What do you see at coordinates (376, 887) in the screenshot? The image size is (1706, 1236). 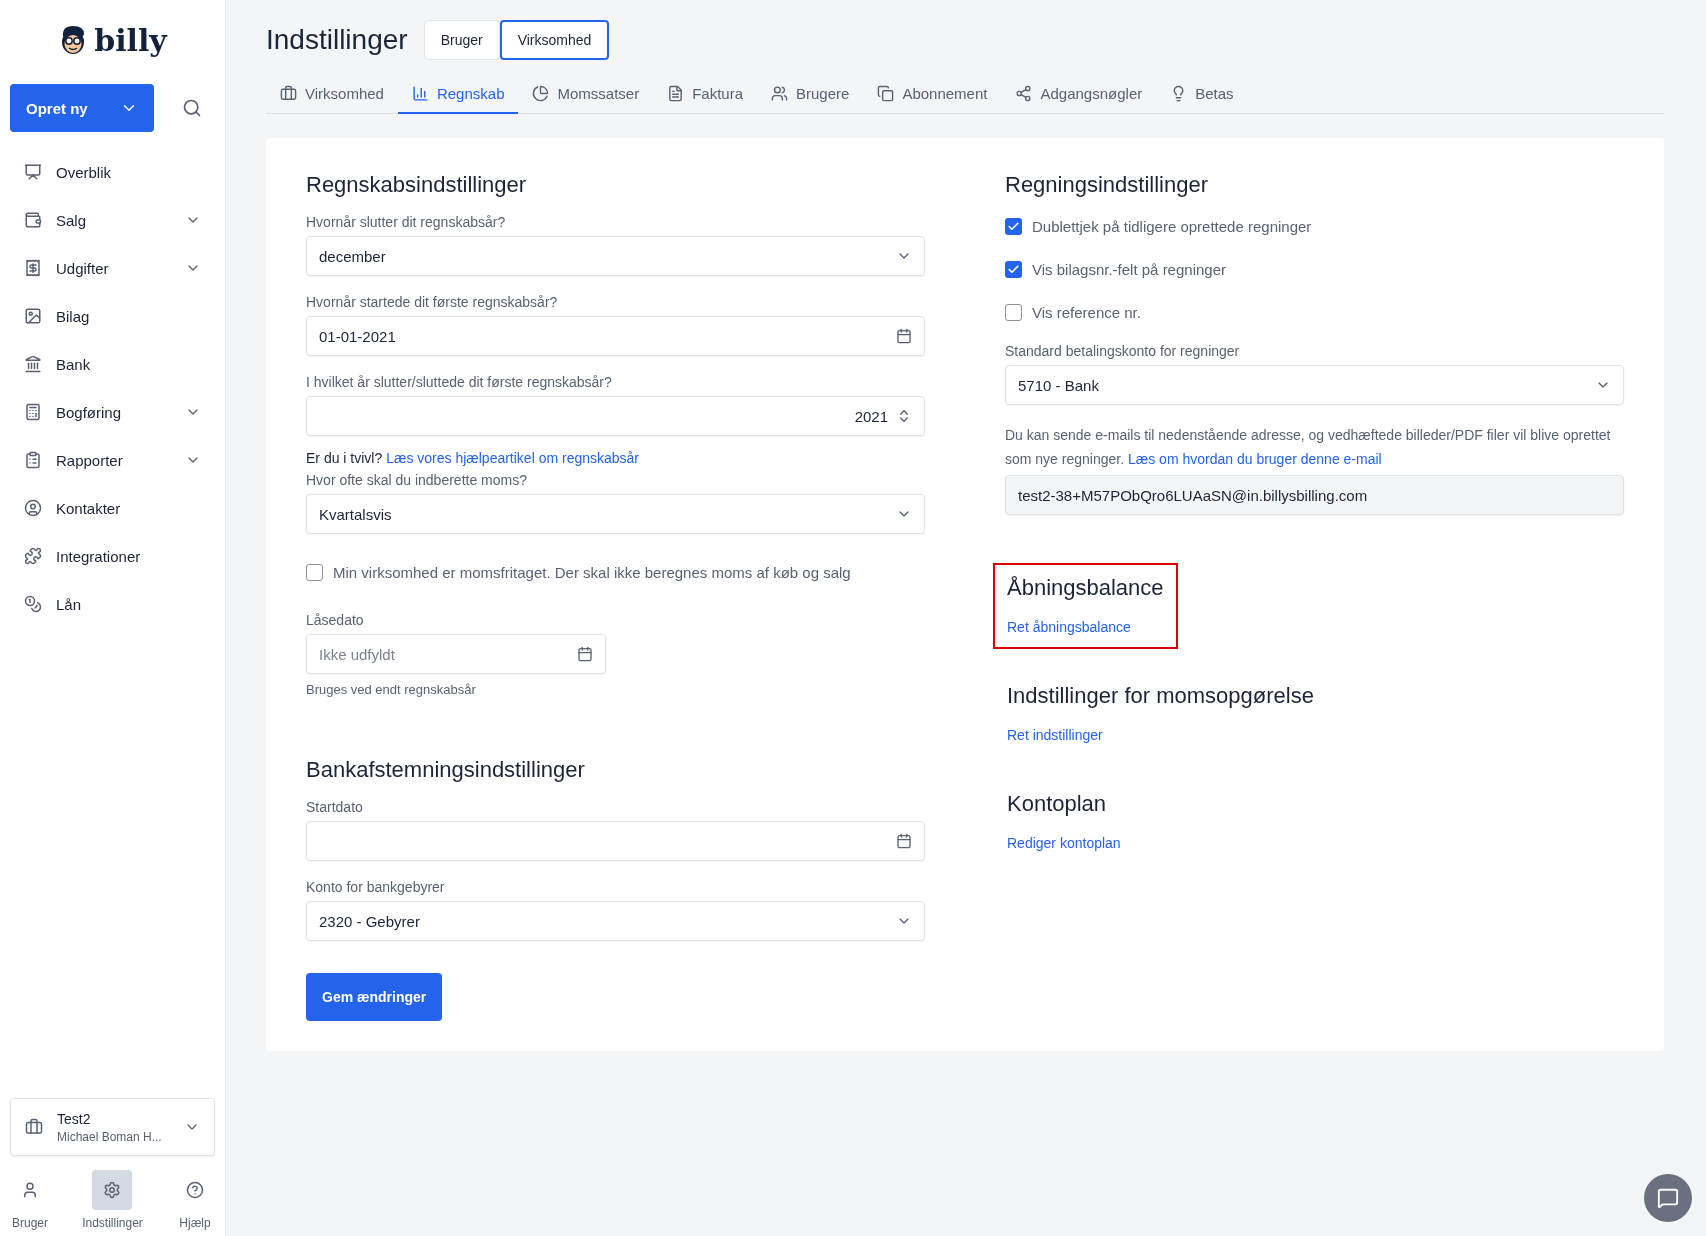 I see `field-label: Konto for bankgebyrer` at bounding box center [376, 887].